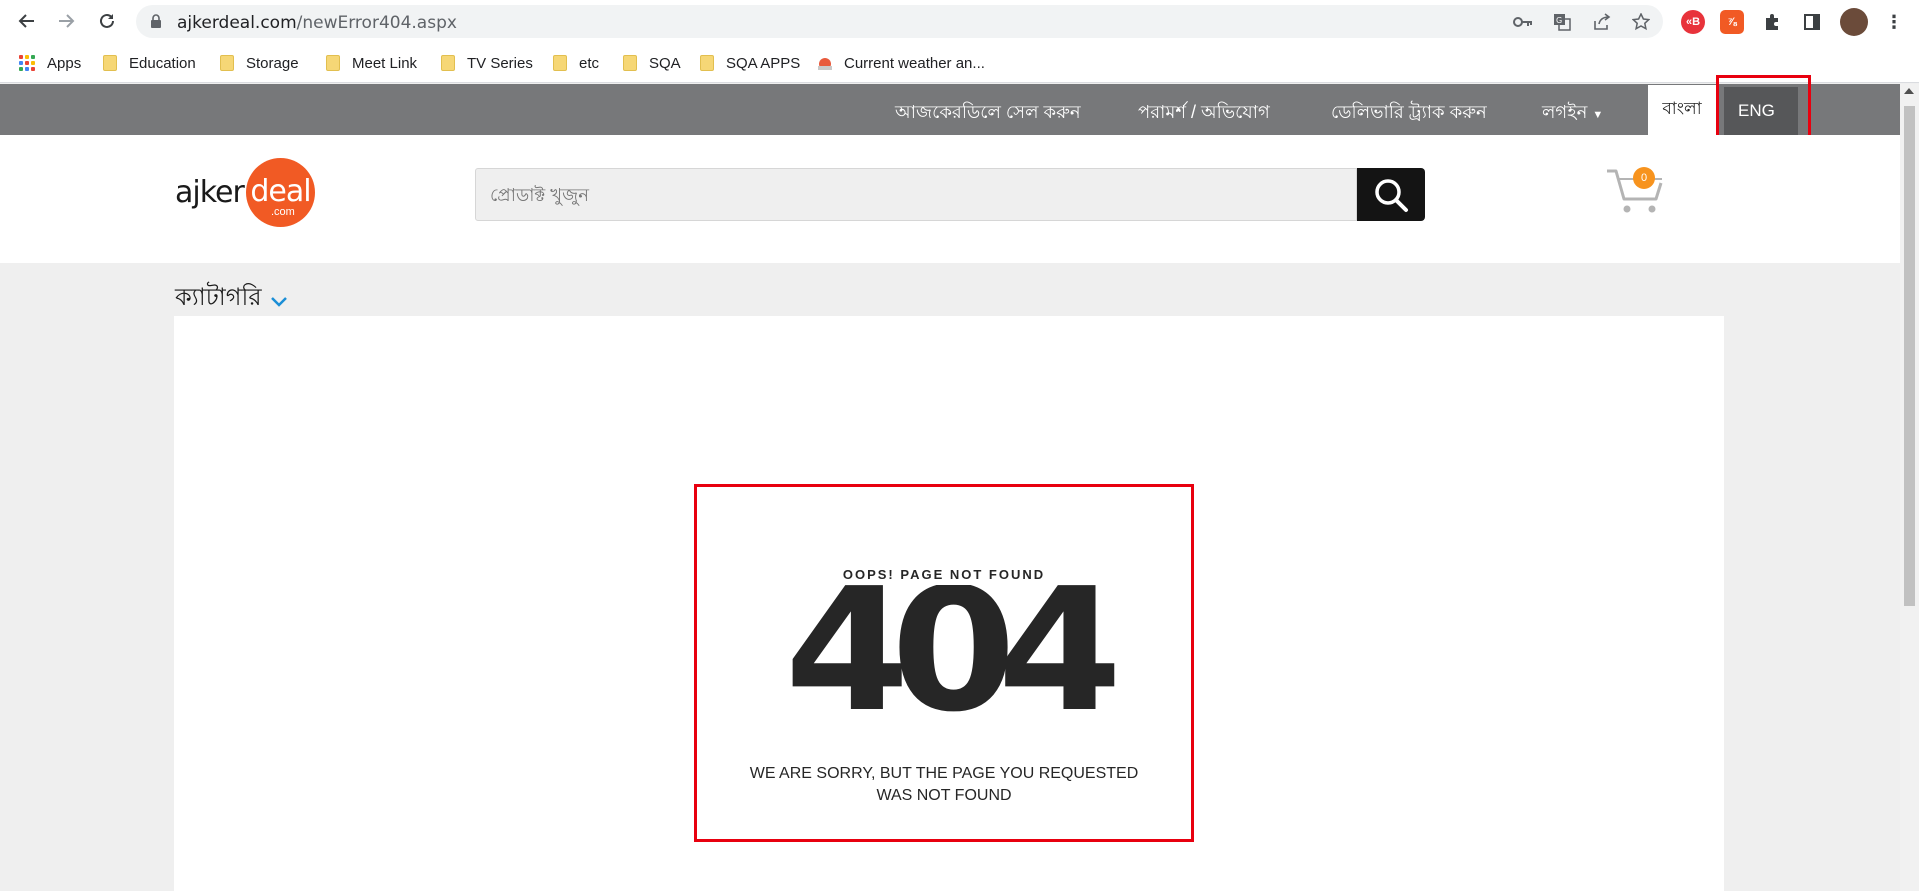  Describe the element at coordinates (1644, 178) in the screenshot. I see `cart-count-badge: 0` at that location.